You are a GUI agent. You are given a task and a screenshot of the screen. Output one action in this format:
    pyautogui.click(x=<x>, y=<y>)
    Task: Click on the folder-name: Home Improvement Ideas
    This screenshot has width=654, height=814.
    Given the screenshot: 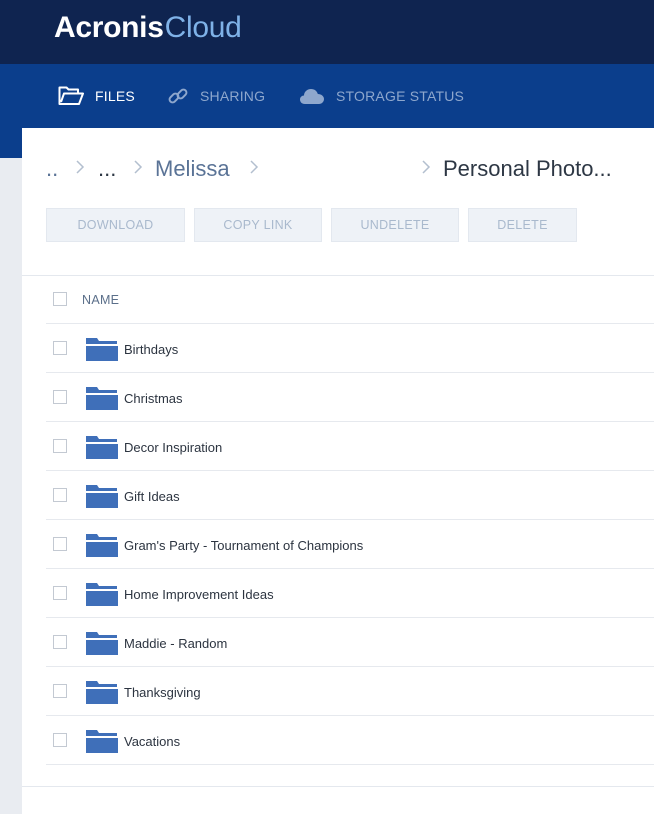 What is the action you would take?
    pyautogui.click(x=199, y=594)
    